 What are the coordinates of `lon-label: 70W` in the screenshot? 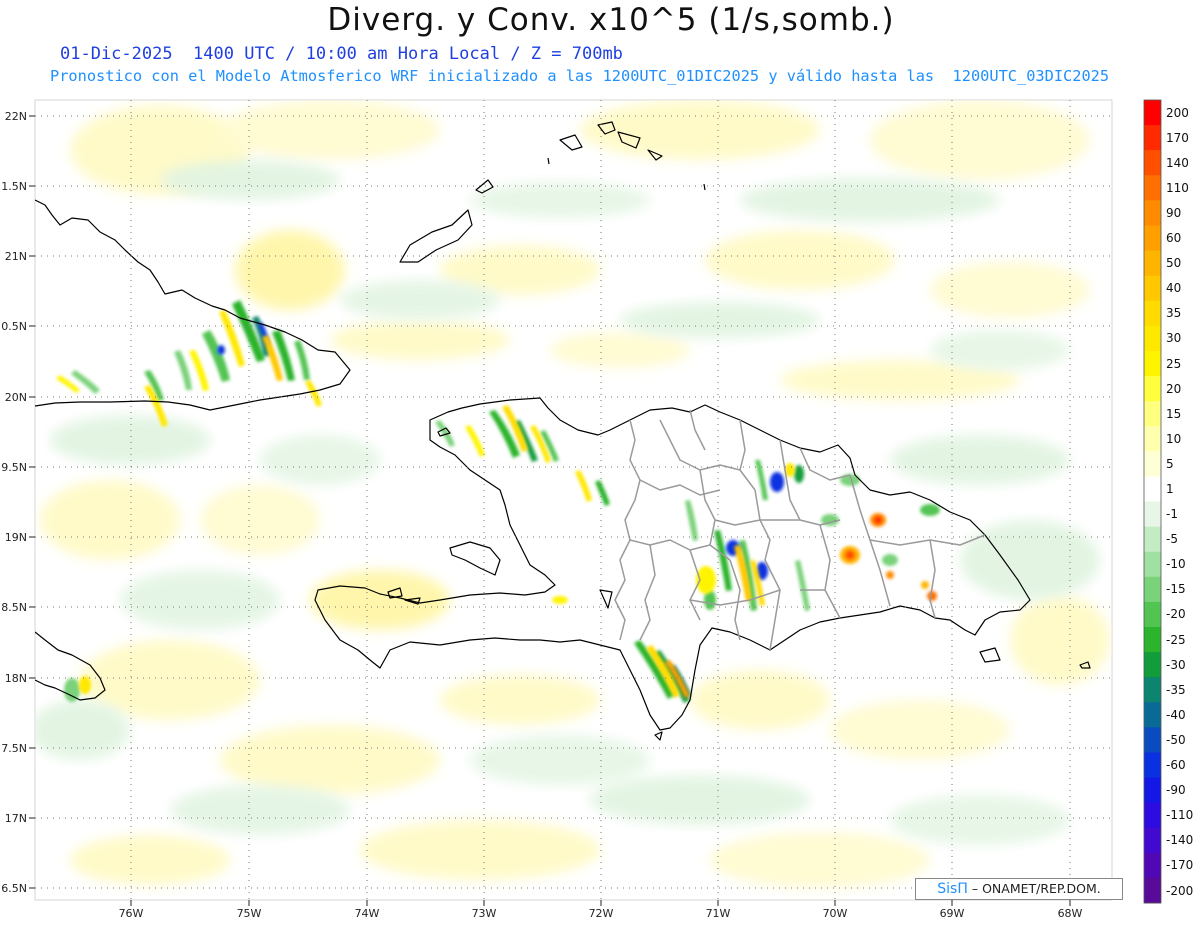 It's located at (835, 913).